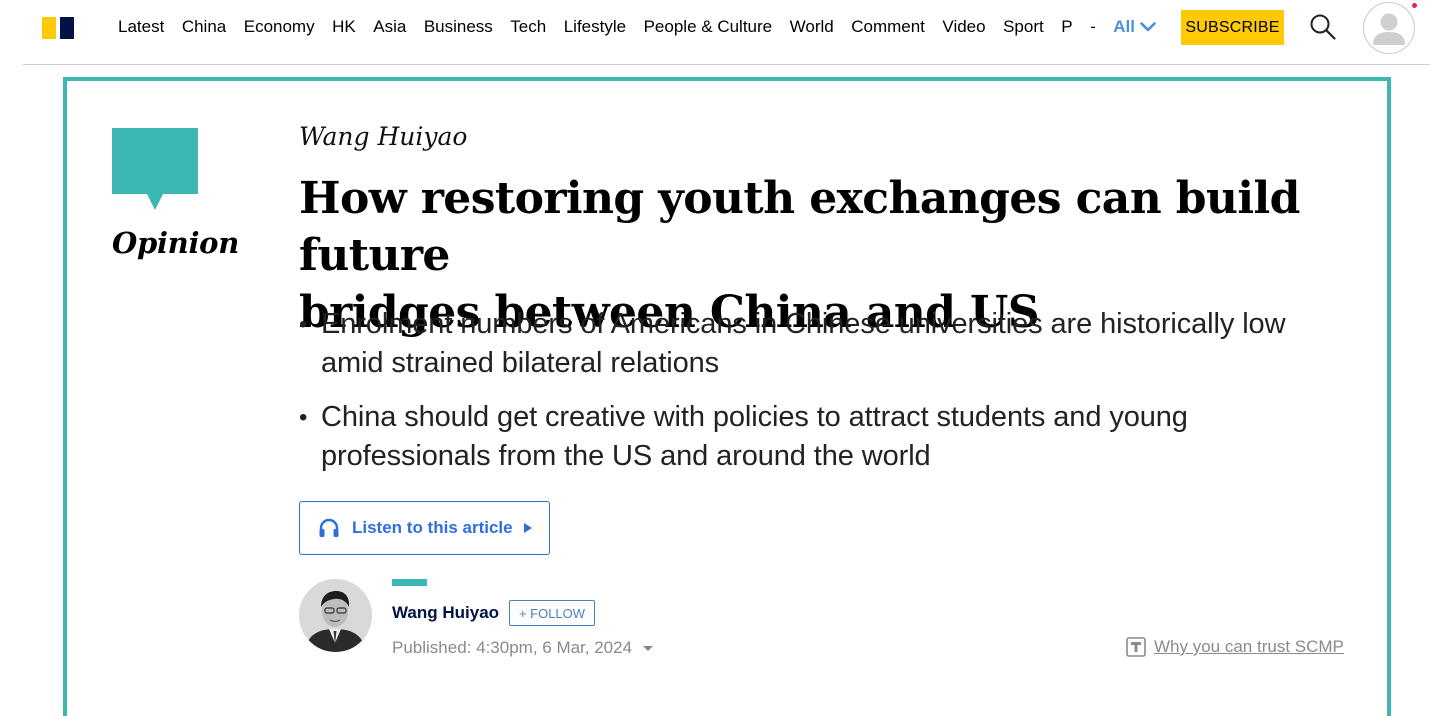 The image size is (1456, 716). I want to click on nav-item-people-culture: People & Culture, so click(708, 27).